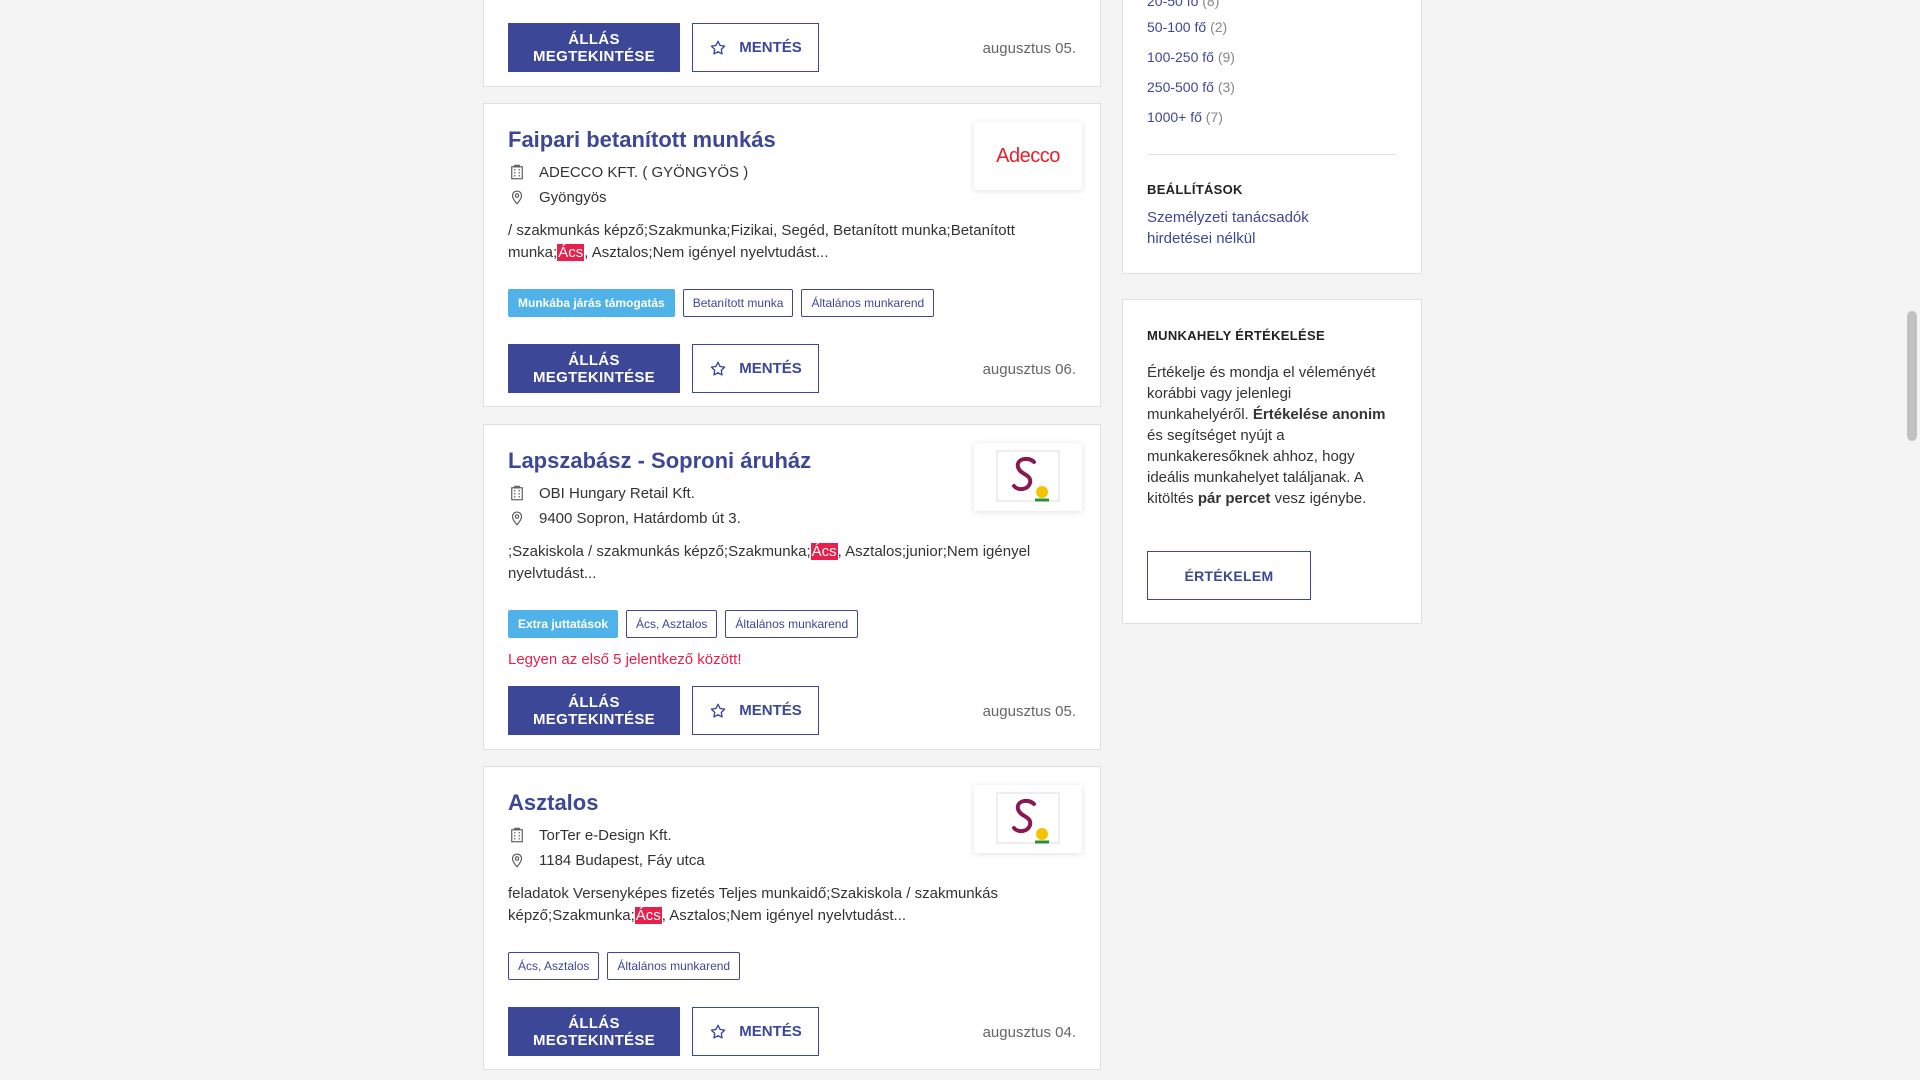 Image resolution: width=1920 pixels, height=1080 pixels. I want to click on review-text-bold: pár percet, so click(1234, 498).